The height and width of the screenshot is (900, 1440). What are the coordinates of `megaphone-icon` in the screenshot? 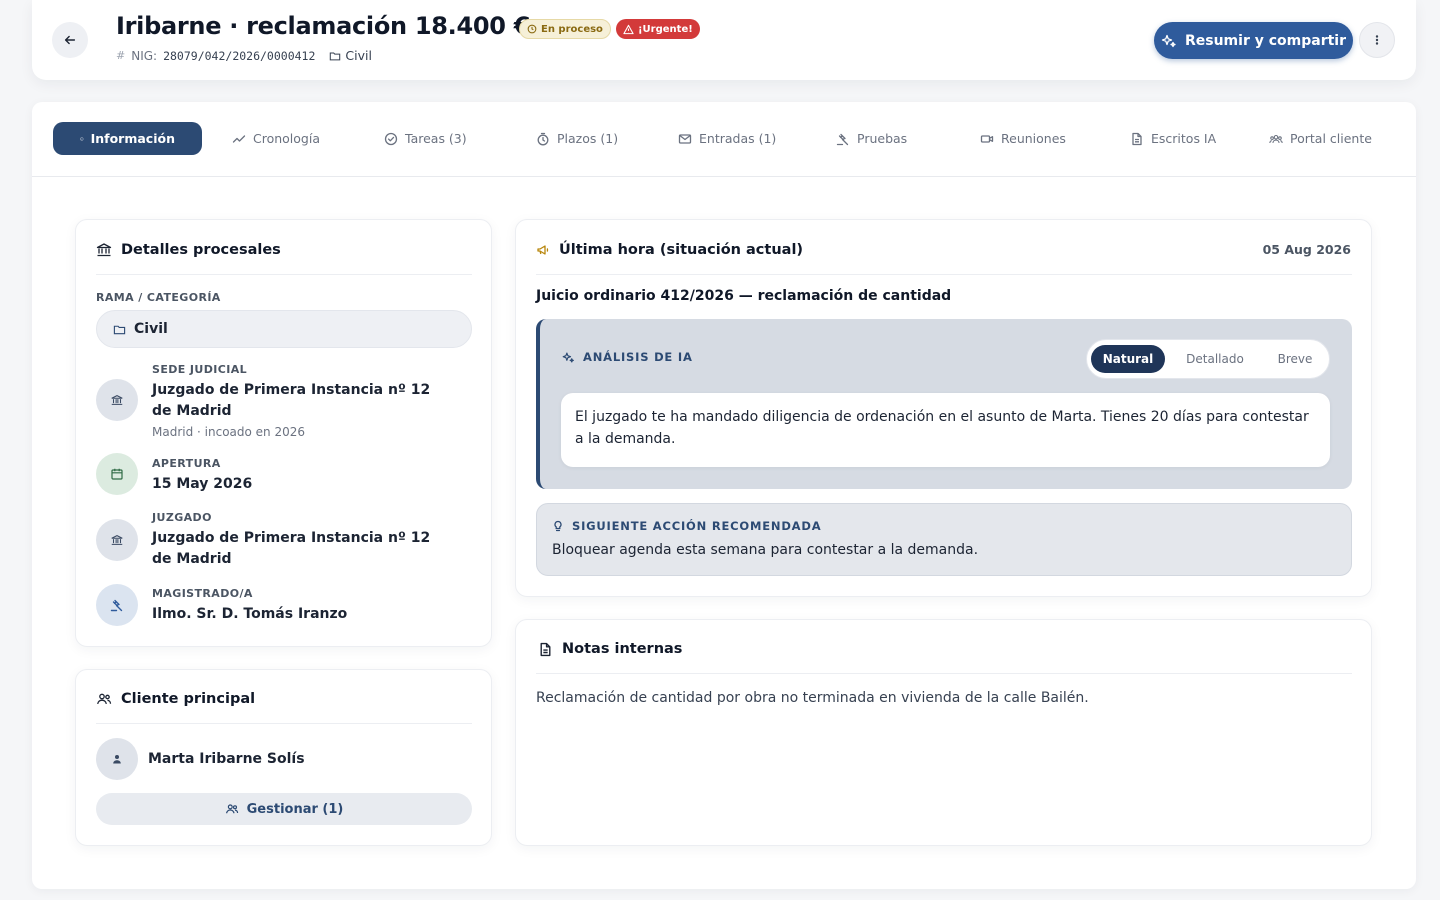 It's located at (543, 250).